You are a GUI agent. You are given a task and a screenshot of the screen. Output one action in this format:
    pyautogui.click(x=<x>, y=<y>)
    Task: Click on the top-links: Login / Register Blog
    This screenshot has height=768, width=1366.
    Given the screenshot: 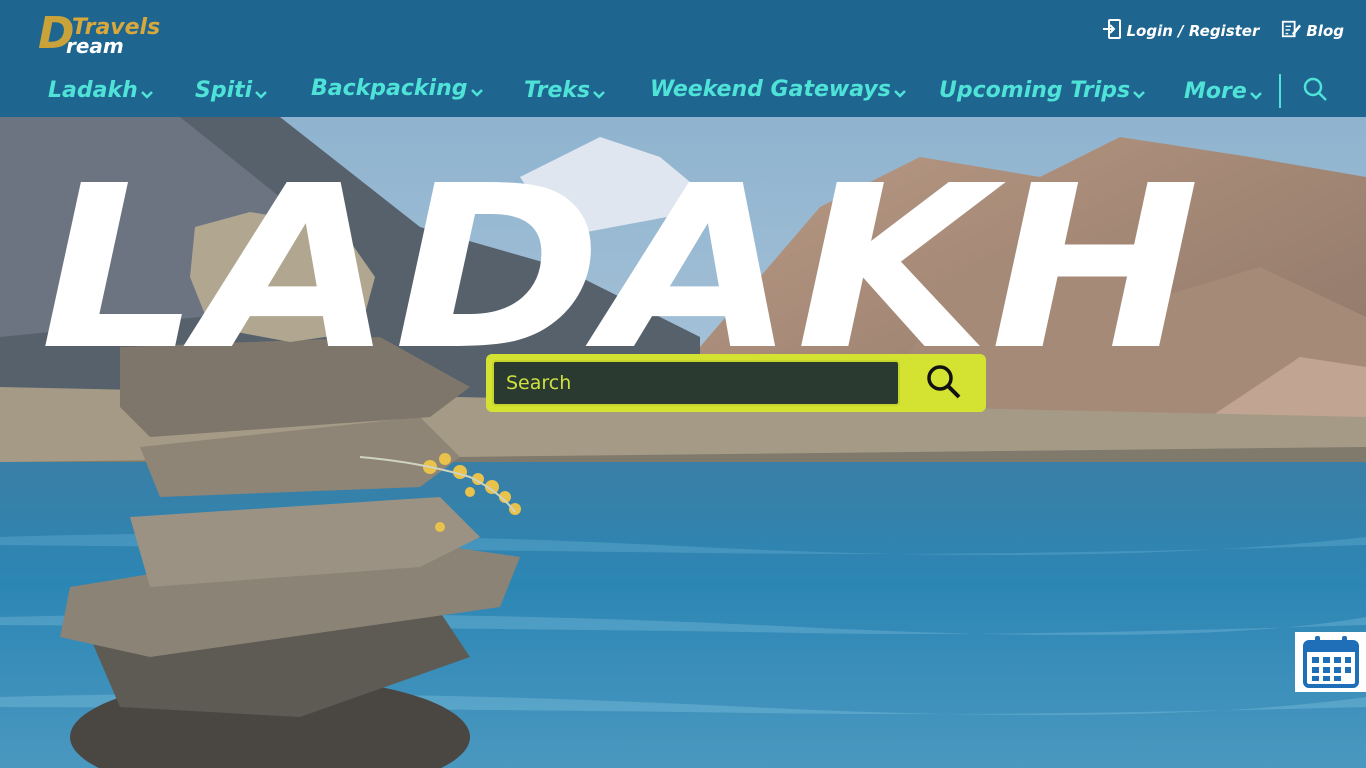 What is the action you would take?
    pyautogui.click(x=1223, y=31)
    